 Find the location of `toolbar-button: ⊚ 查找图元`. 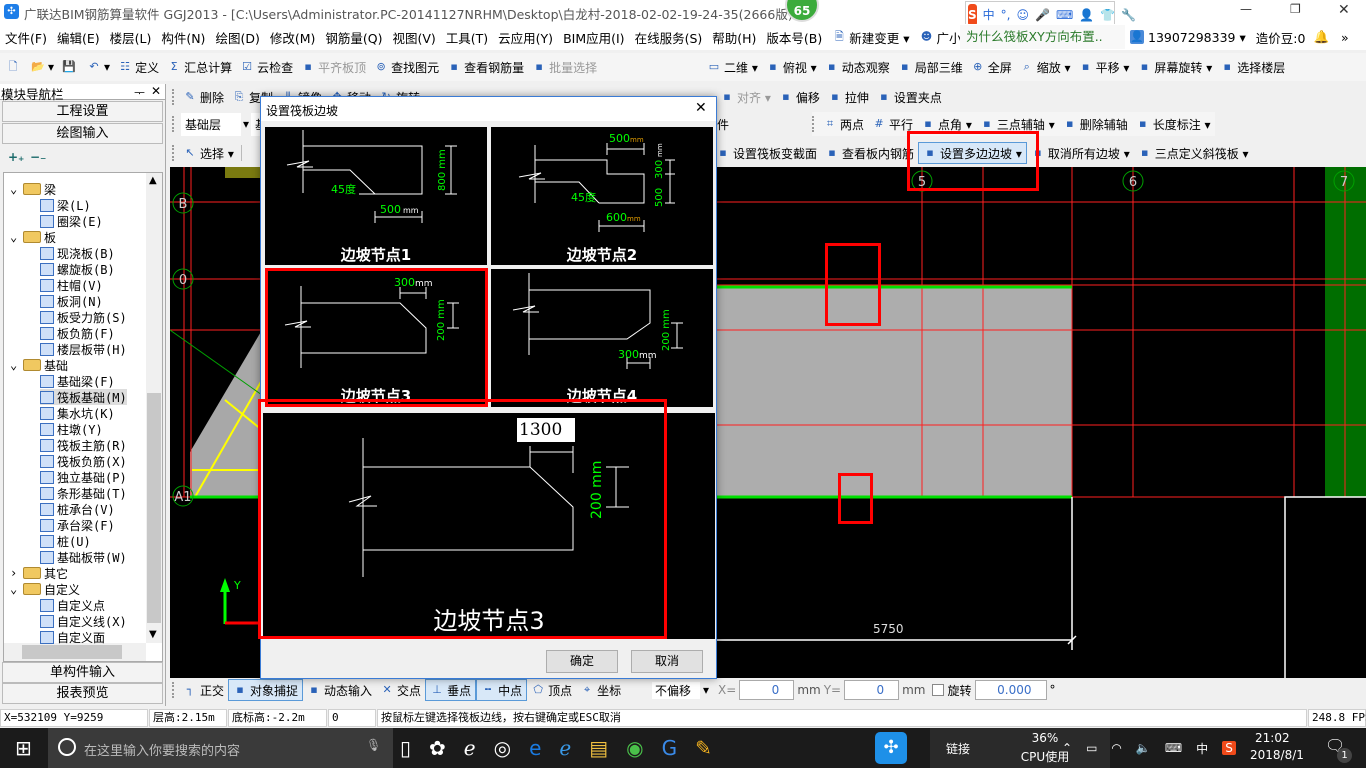

toolbar-button: ⊚ 查找图元 is located at coordinates (406, 67).